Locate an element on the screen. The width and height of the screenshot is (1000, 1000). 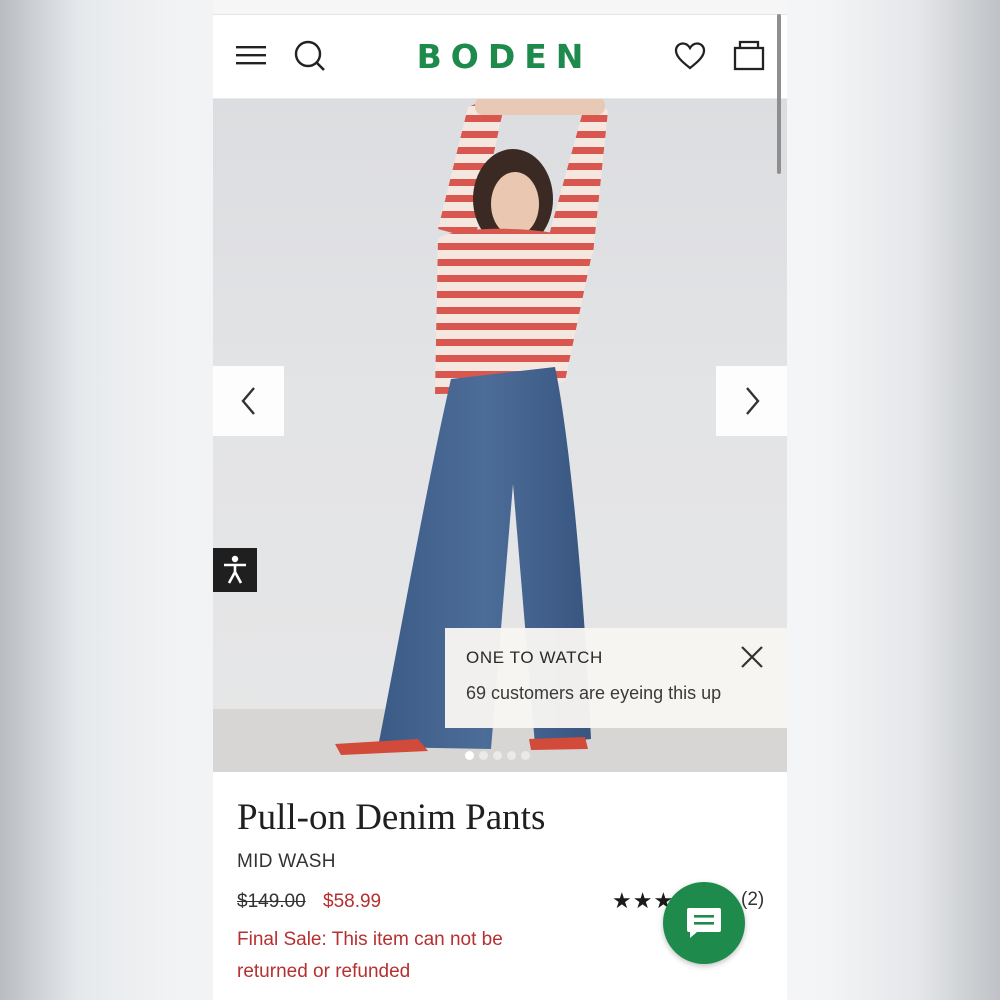
final-sale-notice: Final Sale: This item can not be is located at coordinates (397, 940).